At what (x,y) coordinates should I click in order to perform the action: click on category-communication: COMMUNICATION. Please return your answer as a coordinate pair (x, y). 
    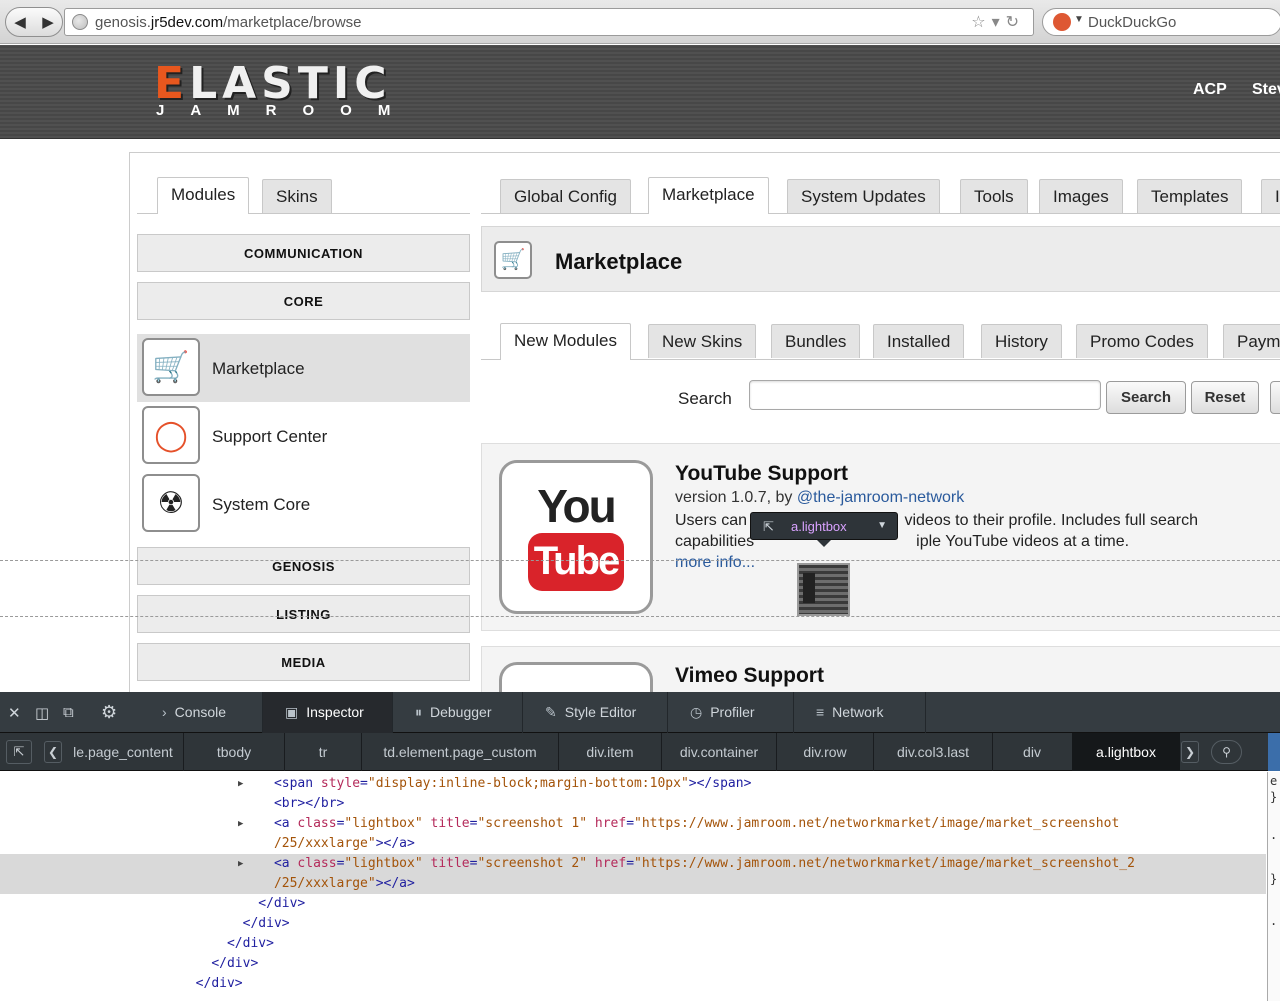
    Looking at the image, I should click on (303, 253).